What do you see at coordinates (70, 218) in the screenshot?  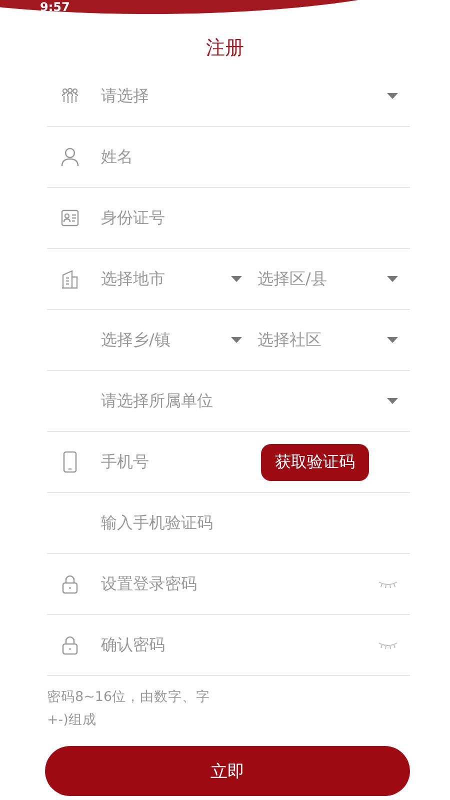 I see `id-card-icon` at bounding box center [70, 218].